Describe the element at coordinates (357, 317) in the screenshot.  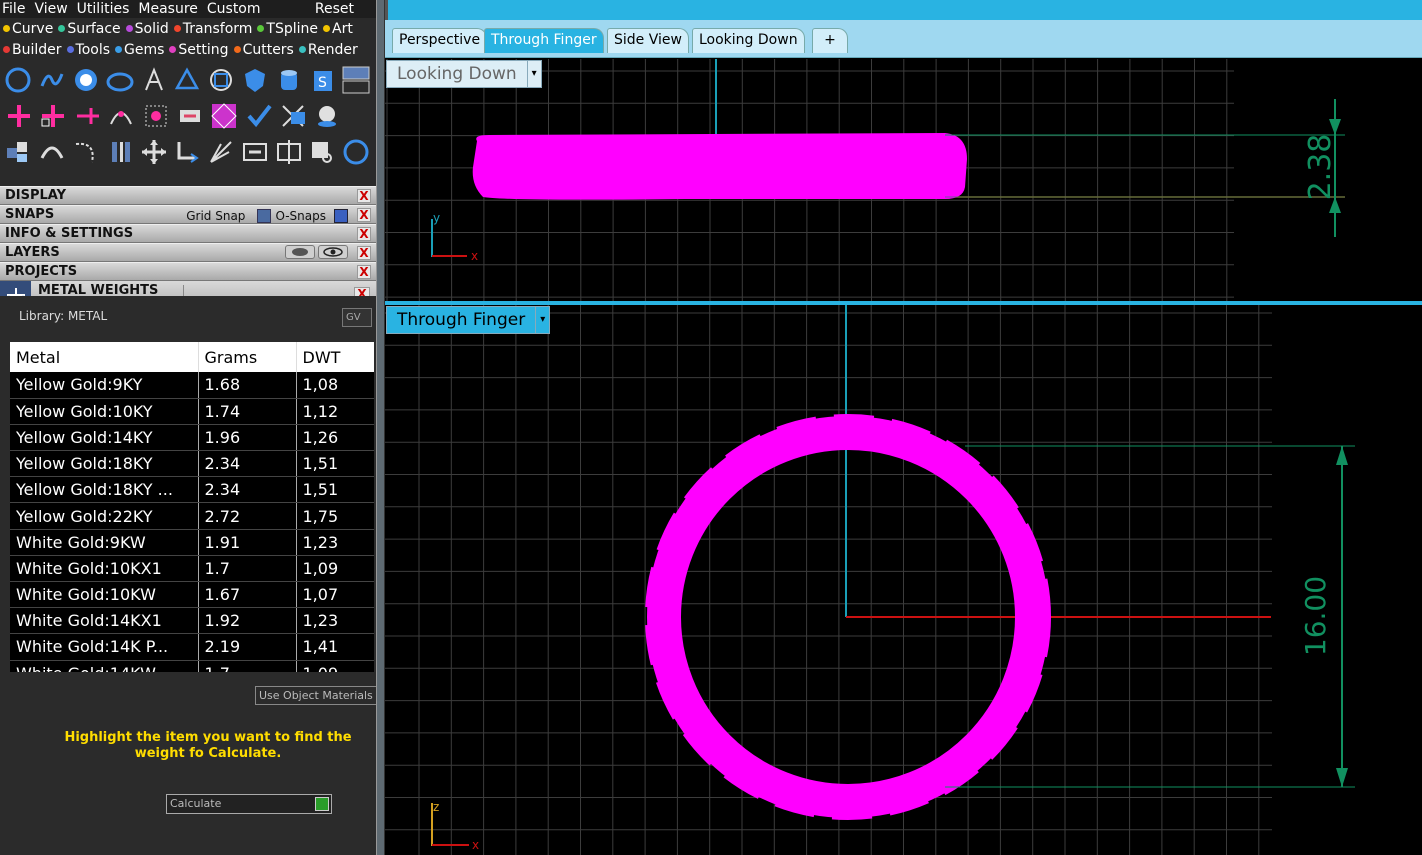
I see `gv-button: GV` at that location.